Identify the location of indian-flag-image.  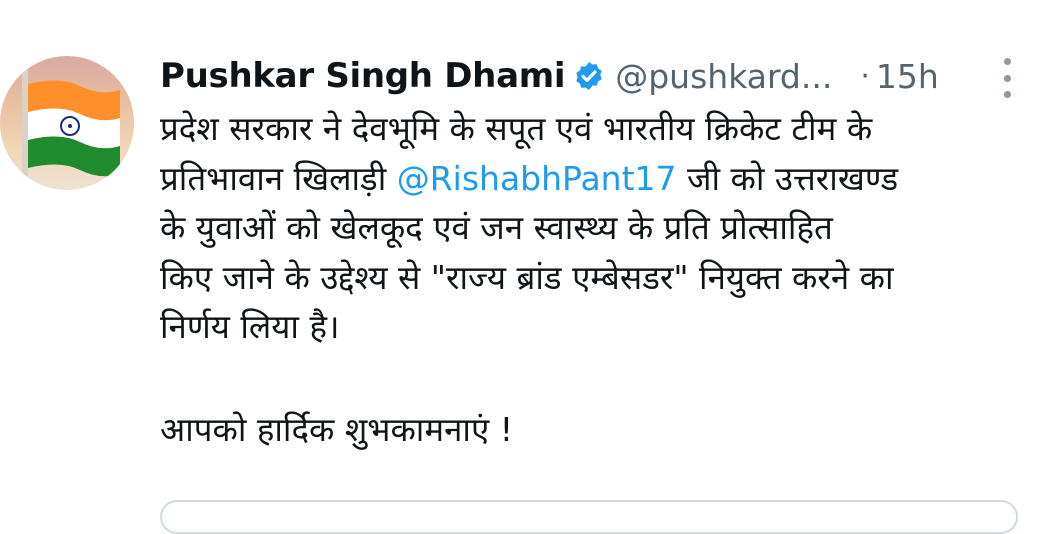
(71, 128).